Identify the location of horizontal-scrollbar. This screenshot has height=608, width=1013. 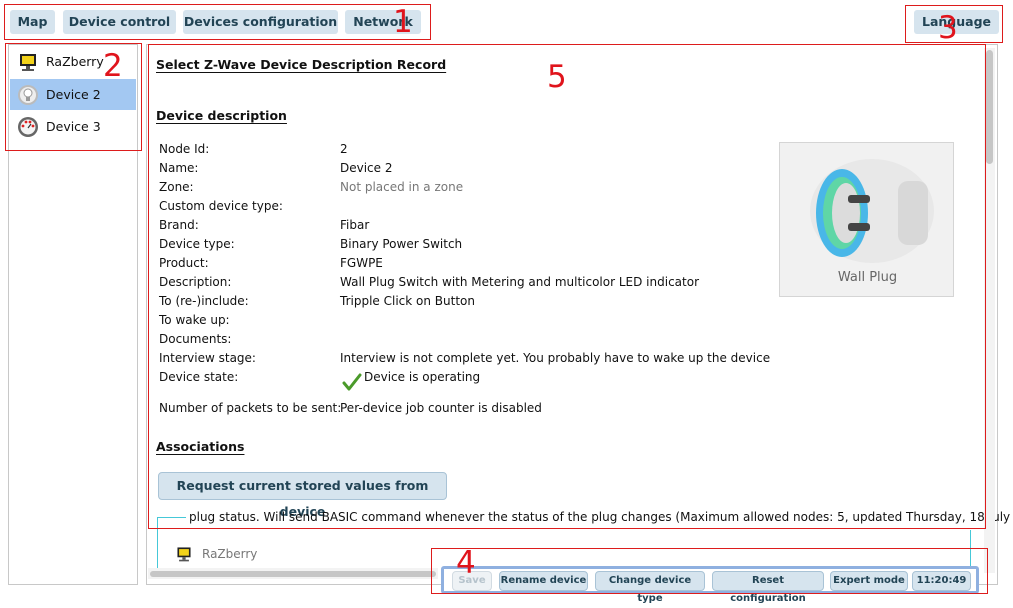
(293, 573).